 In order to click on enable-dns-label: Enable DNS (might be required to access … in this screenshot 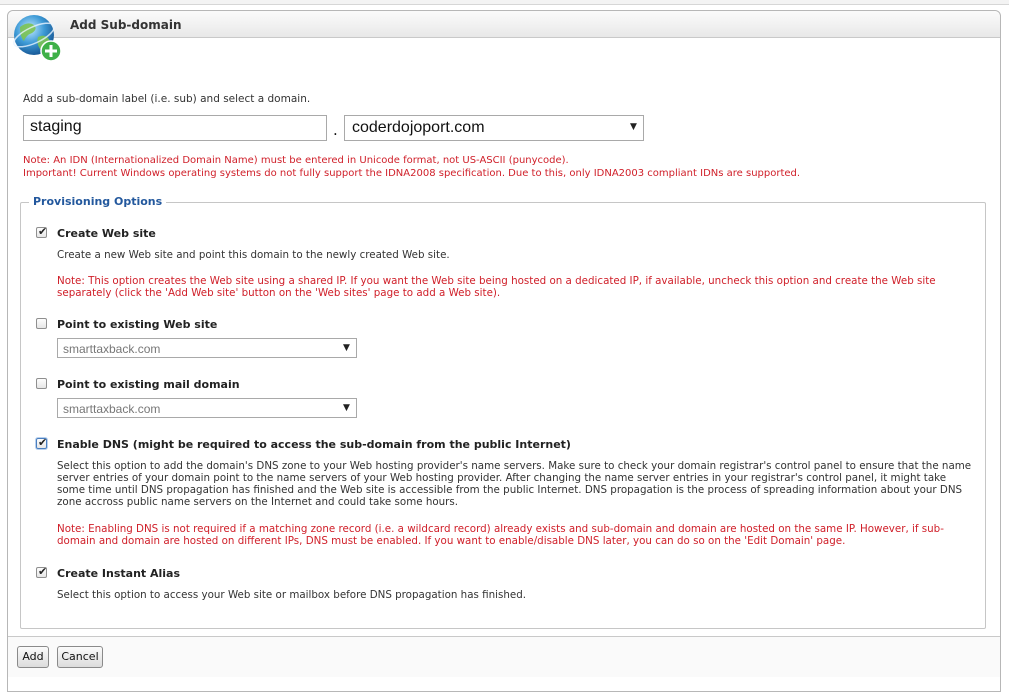, I will do `click(314, 444)`.